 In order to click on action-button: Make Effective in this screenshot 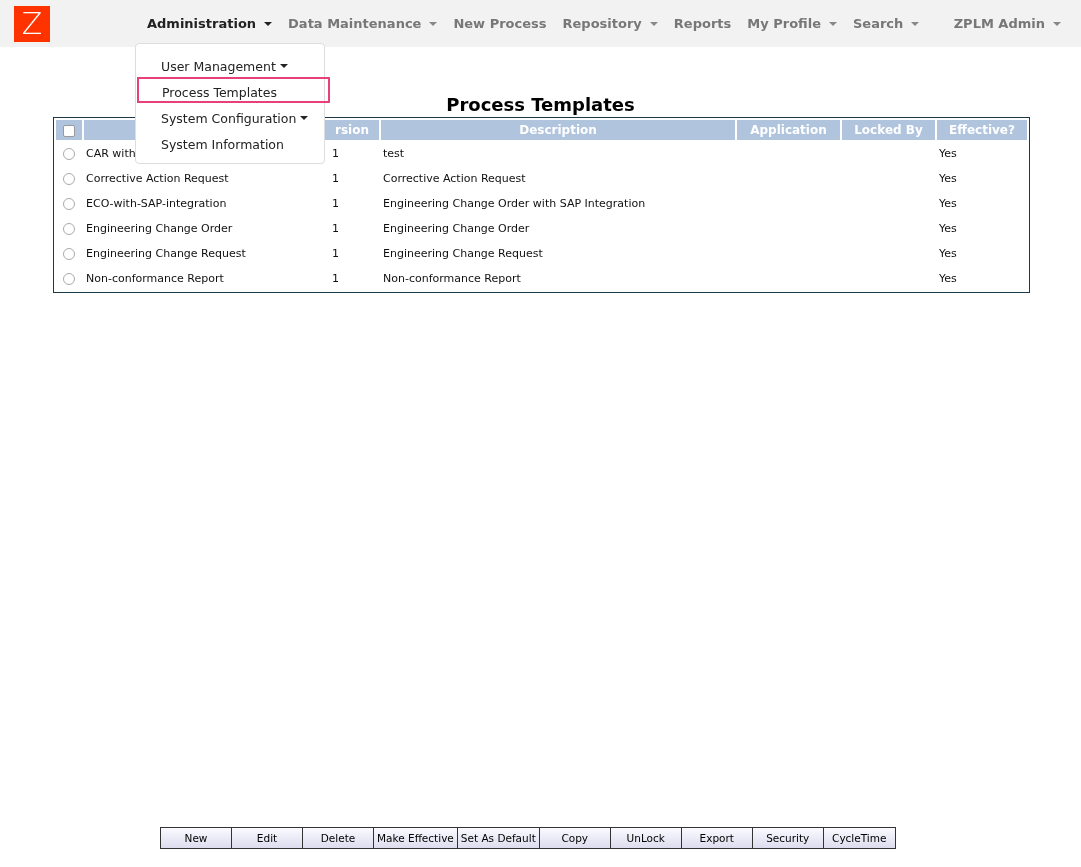, I will do `click(416, 838)`.